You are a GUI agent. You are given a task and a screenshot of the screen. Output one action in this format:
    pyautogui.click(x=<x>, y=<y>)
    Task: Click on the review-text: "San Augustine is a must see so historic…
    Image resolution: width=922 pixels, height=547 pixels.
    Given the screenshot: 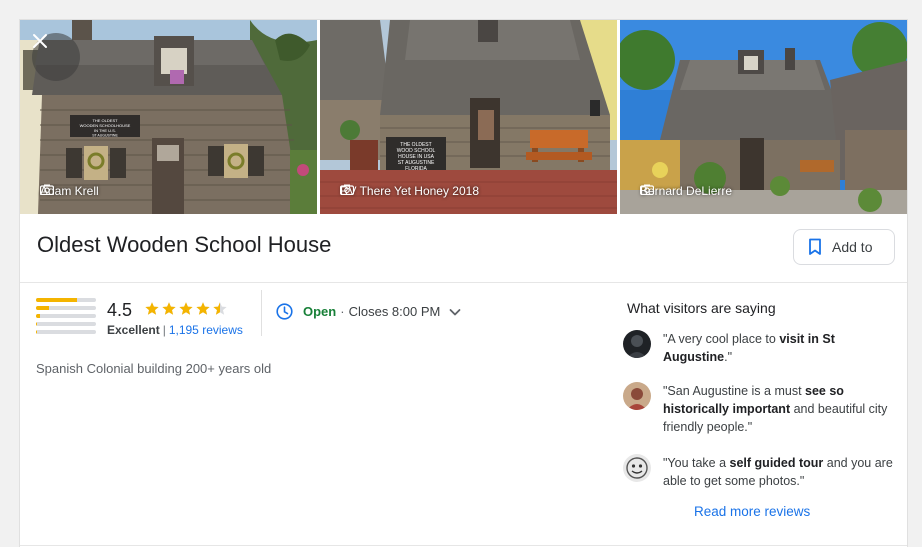 What is the action you would take?
    pyautogui.click(x=779, y=409)
    